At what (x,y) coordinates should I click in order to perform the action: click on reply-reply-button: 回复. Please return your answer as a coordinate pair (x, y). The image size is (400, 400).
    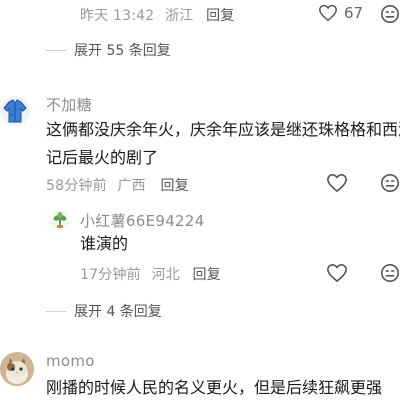
    Looking at the image, I should click on (207, 275).